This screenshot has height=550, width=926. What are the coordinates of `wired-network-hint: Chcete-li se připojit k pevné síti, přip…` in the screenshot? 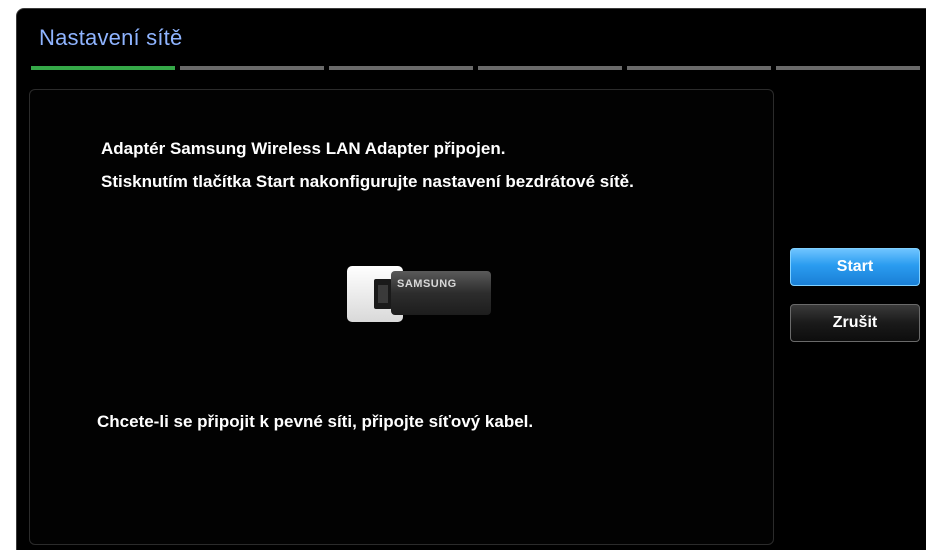 It's located at (315, 421).